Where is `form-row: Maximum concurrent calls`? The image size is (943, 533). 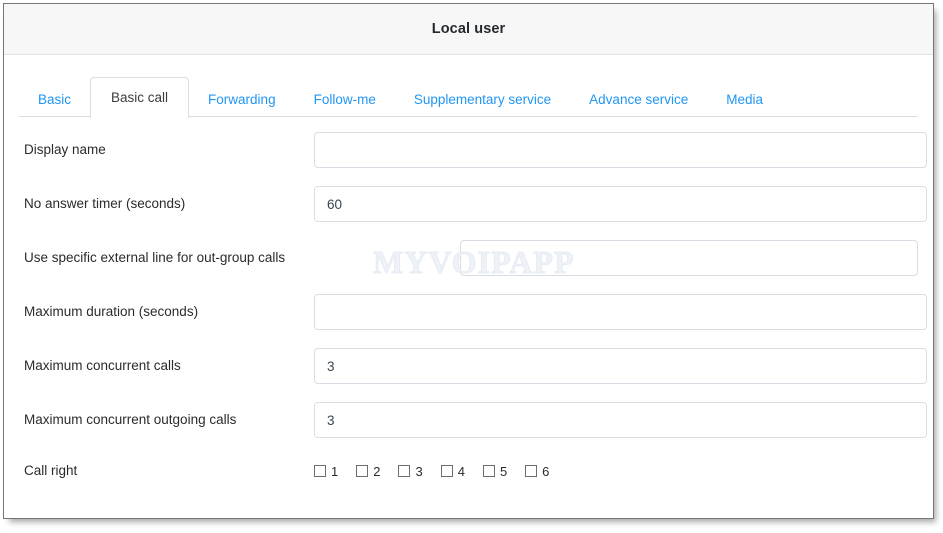
form-row: Maximum concurrent calls is located at coordinates (473, 366).